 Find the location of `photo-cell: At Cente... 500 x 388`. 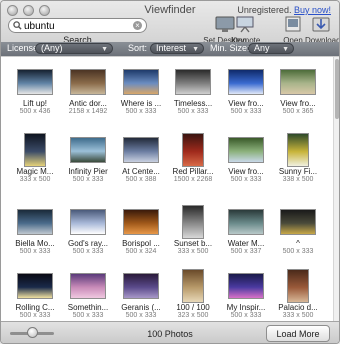

photo-cell: At Cente... 500 x 388 is located at coordinates (141, 158).